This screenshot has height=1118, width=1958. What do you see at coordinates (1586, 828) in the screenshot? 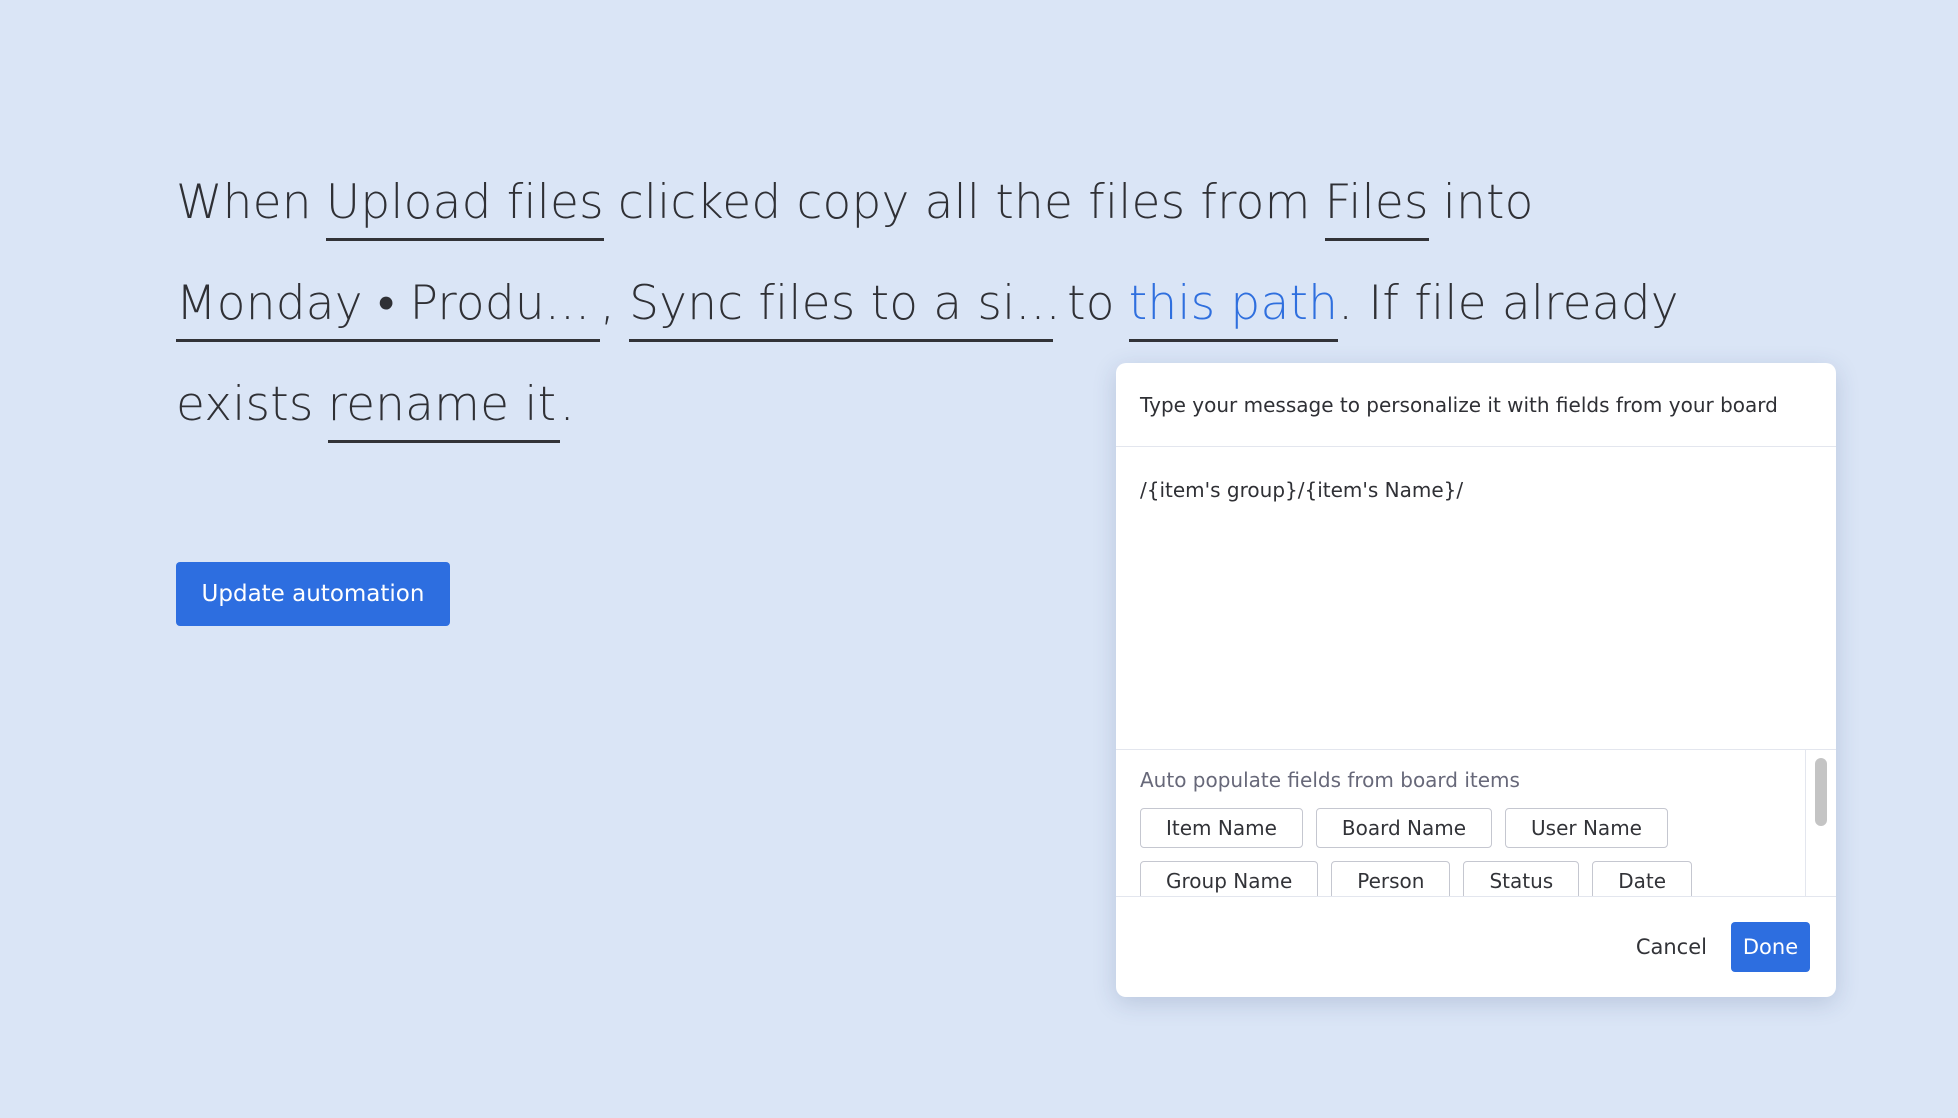
I see `field-chip-user-name: User Name` at bounding box center [1586, 828].